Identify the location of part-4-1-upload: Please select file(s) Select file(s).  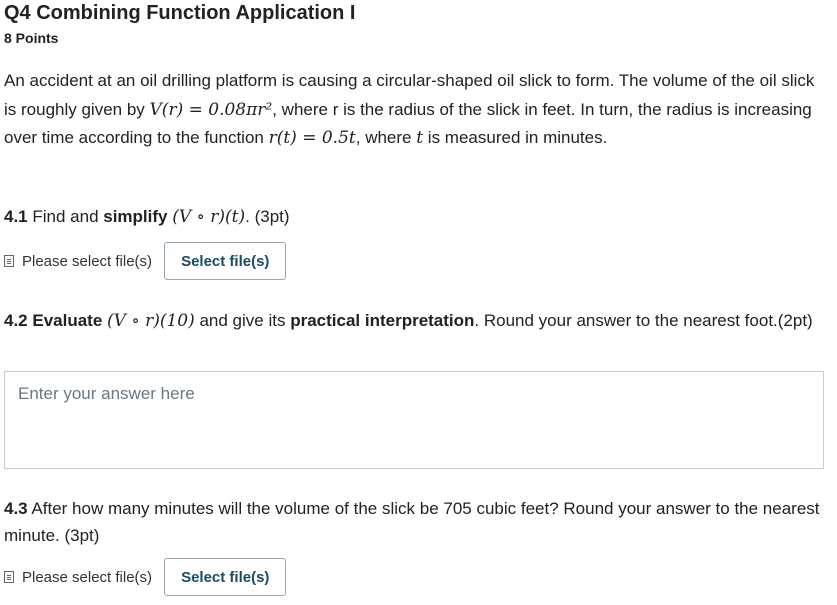
(145, 261).